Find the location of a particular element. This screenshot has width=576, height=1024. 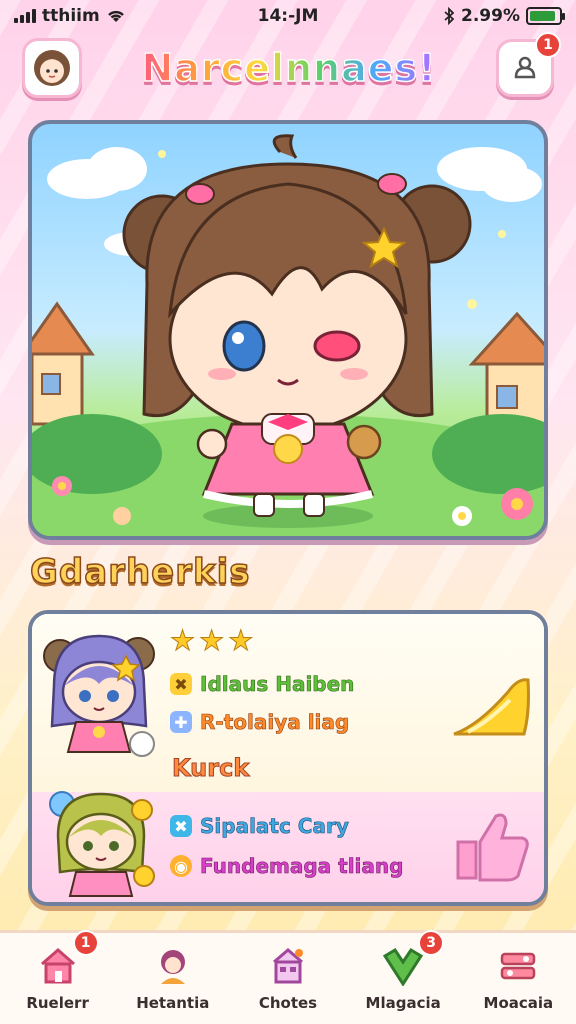

status-bar: tthiim 14:-JM 2.99% is located at coordinates (288, 16).